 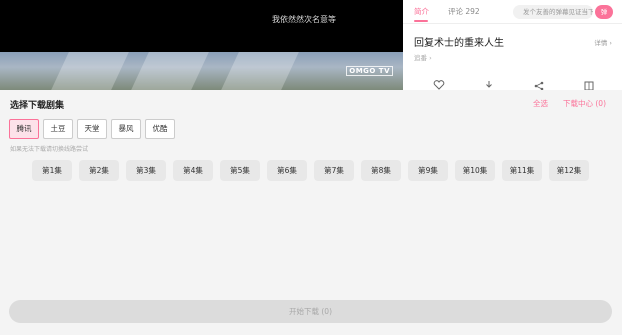 What do you see at coordinates (584, 103) in the screenshot?
I see `download-center-link: 下载中心 (0)` at bounding box center [584, 103].